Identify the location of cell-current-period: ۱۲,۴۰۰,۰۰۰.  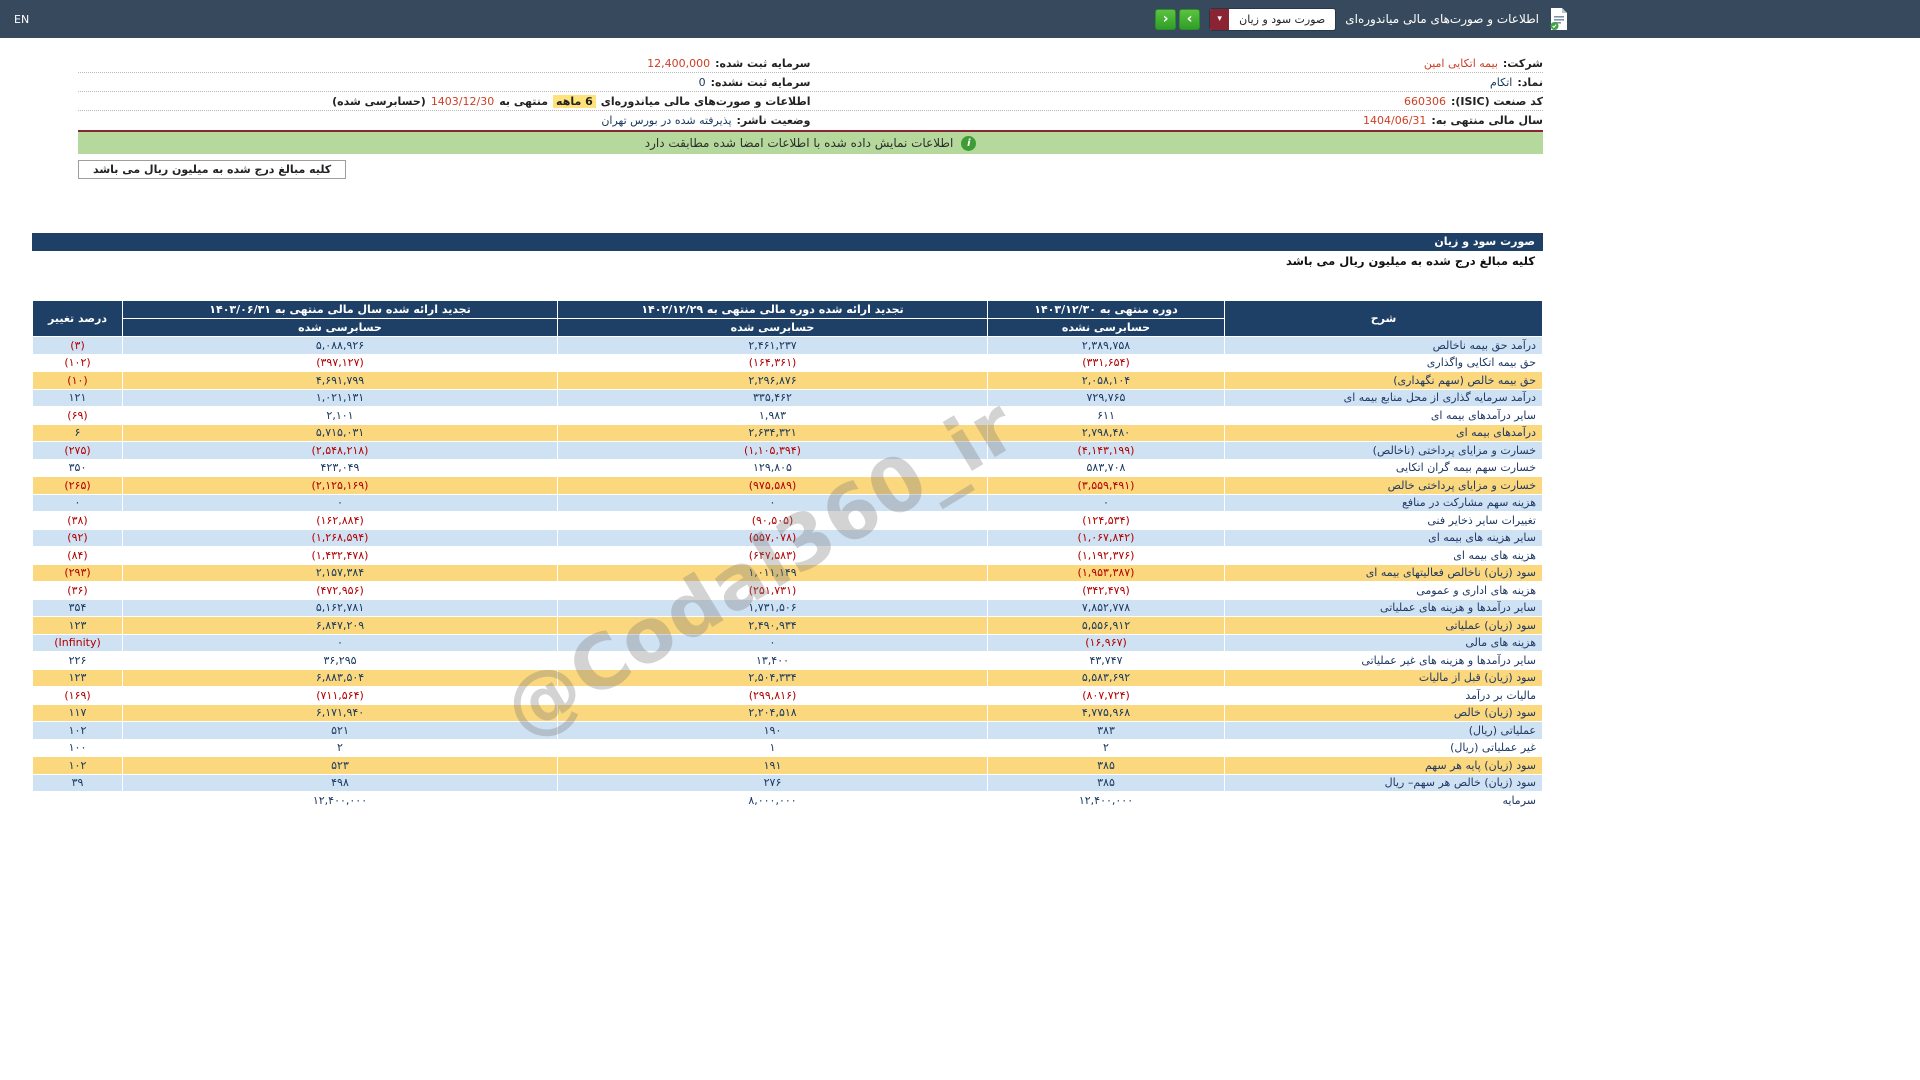
(1106, 800).